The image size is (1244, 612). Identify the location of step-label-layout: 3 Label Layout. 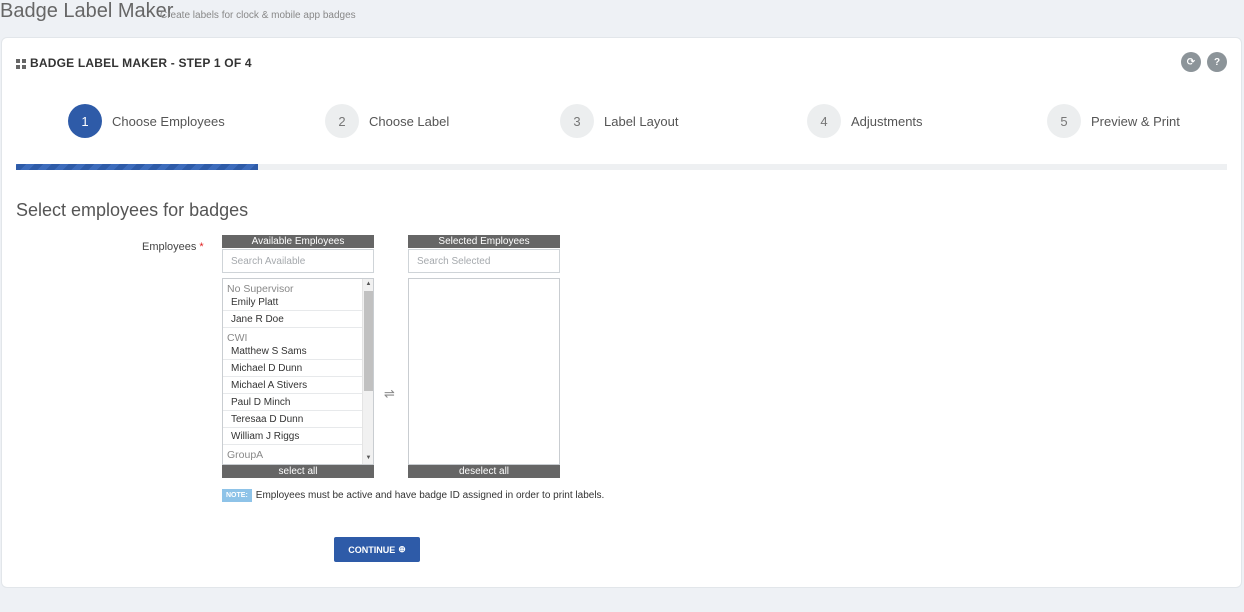
(619, 121).